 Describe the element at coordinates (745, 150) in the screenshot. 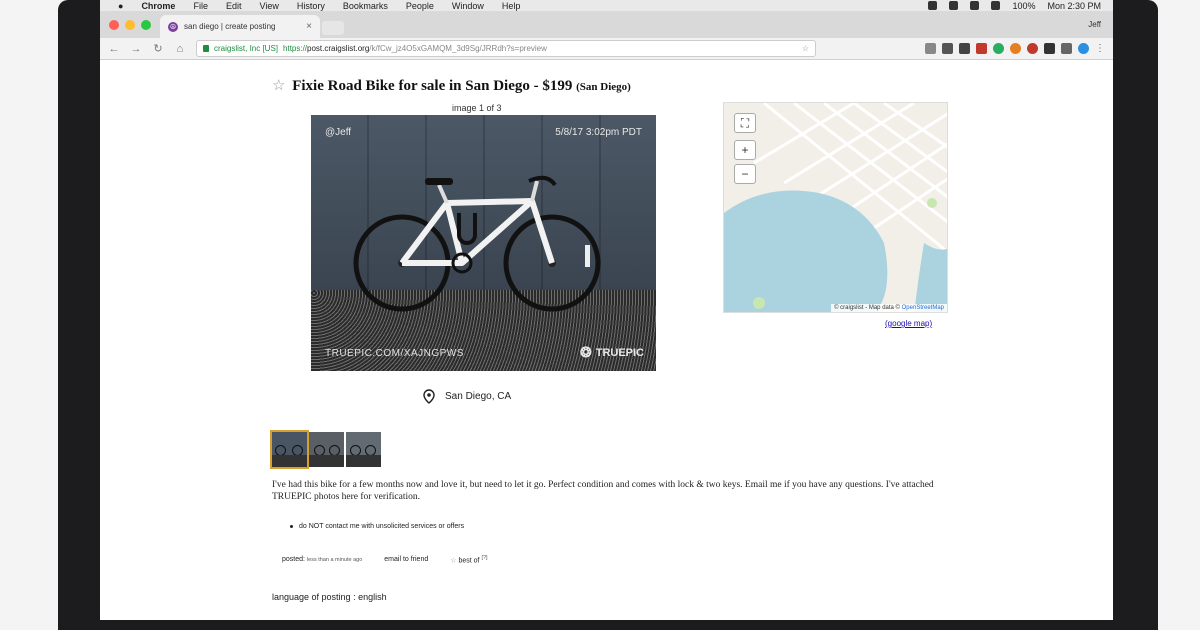

I see `zoom-in-button: +` at that location.